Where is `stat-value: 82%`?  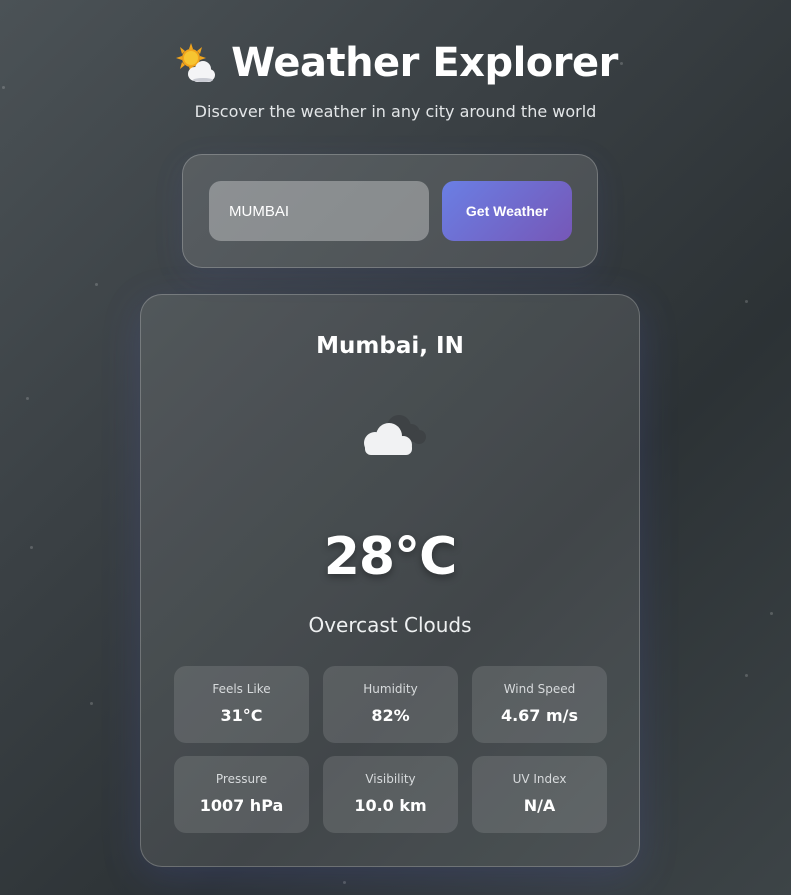 stat-value: 82% is located at coordinates (390, 715).